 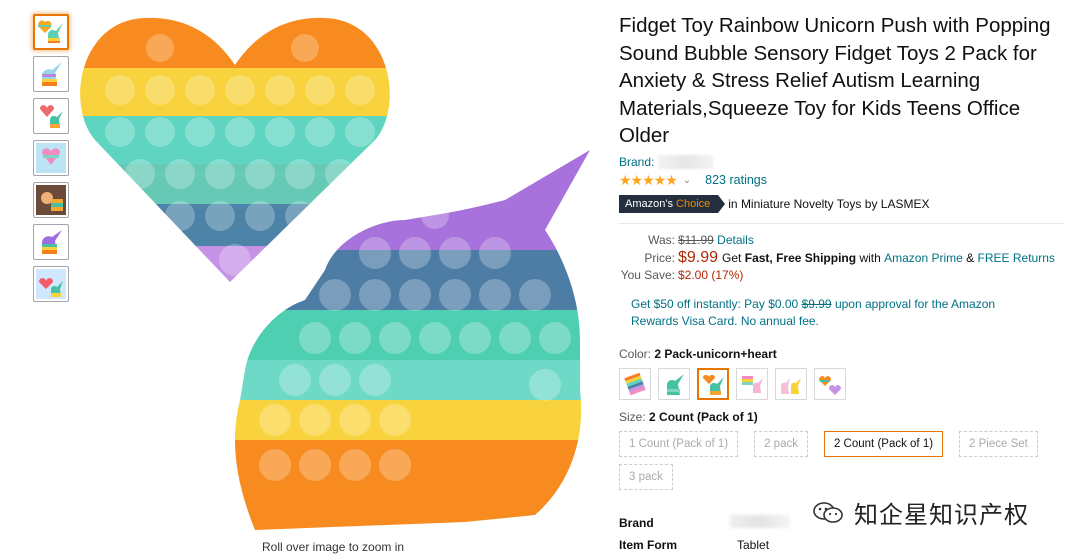 I want to click on thumbnail-strip, so click(x=53, y=161).